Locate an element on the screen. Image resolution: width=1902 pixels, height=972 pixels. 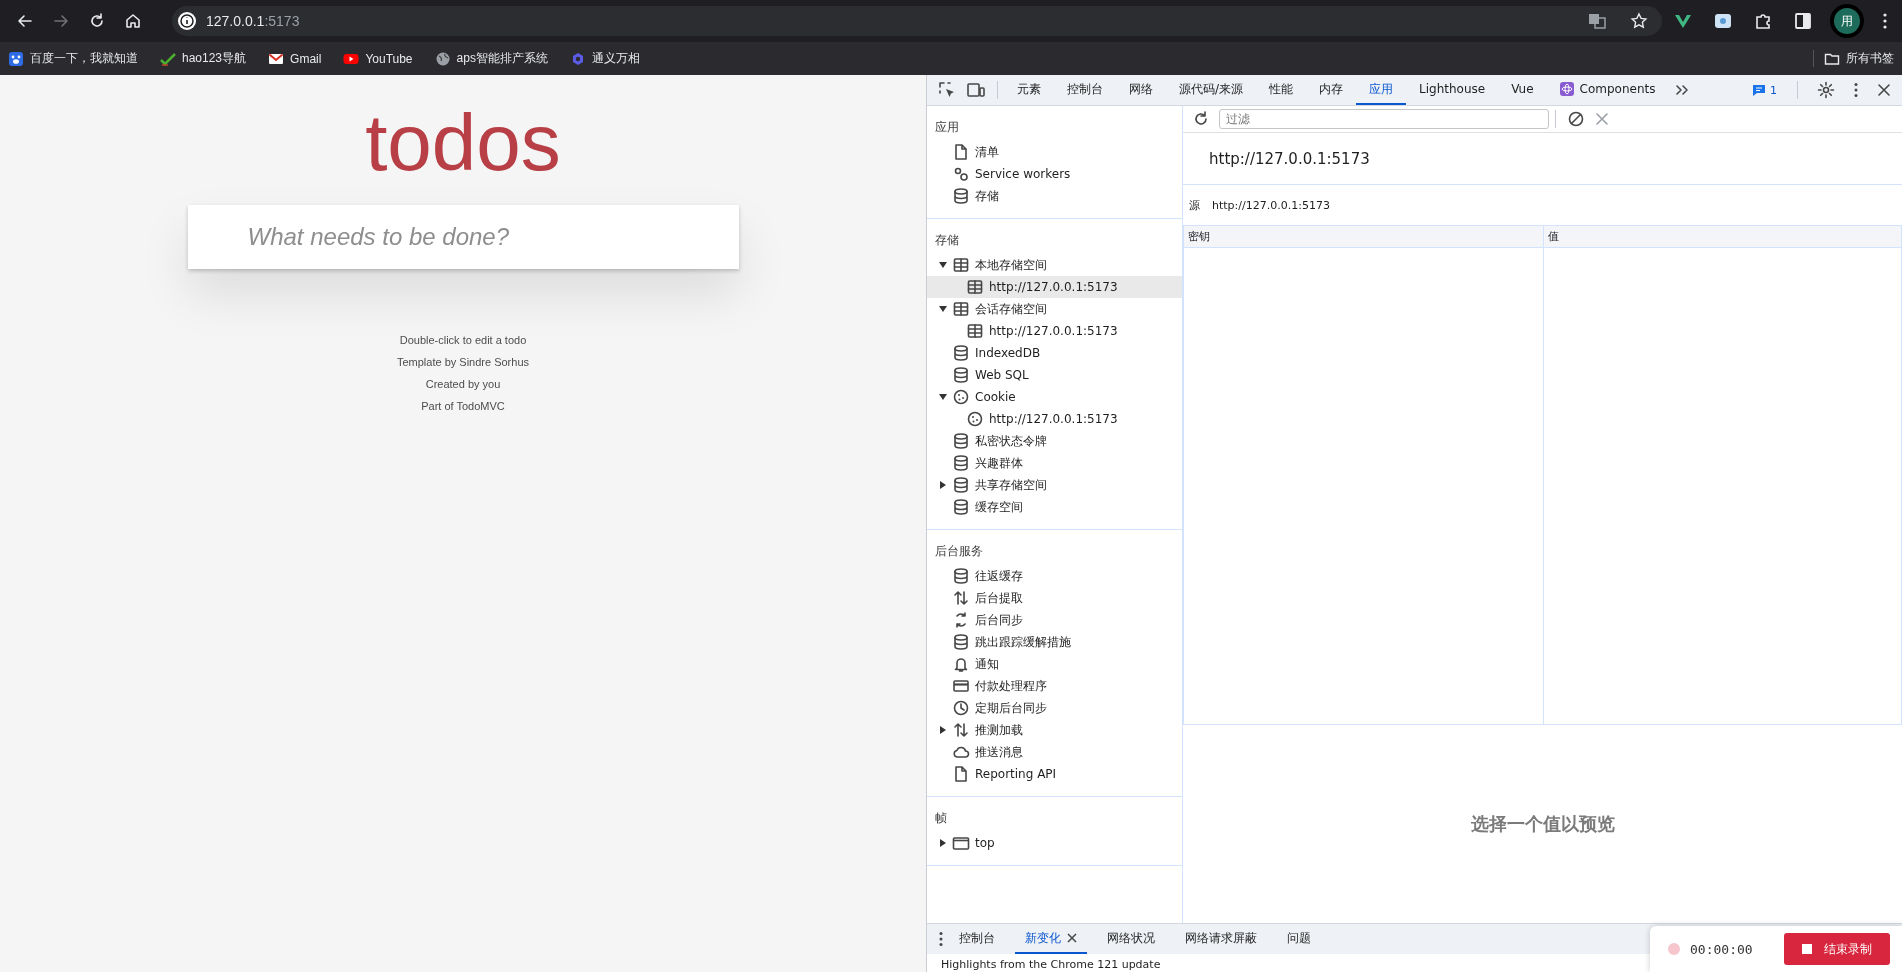
devtools-tab: 性能 is located at coordinates (1281, 90).